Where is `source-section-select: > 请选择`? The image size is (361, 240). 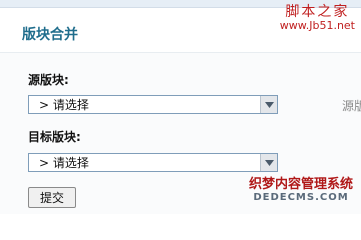
source-section-select: > 请选择 is located at coordinates (153, 104).